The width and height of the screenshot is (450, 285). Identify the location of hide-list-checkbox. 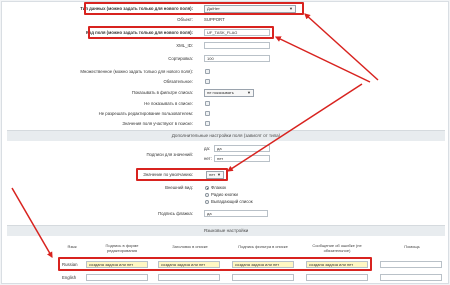
(207, 103).